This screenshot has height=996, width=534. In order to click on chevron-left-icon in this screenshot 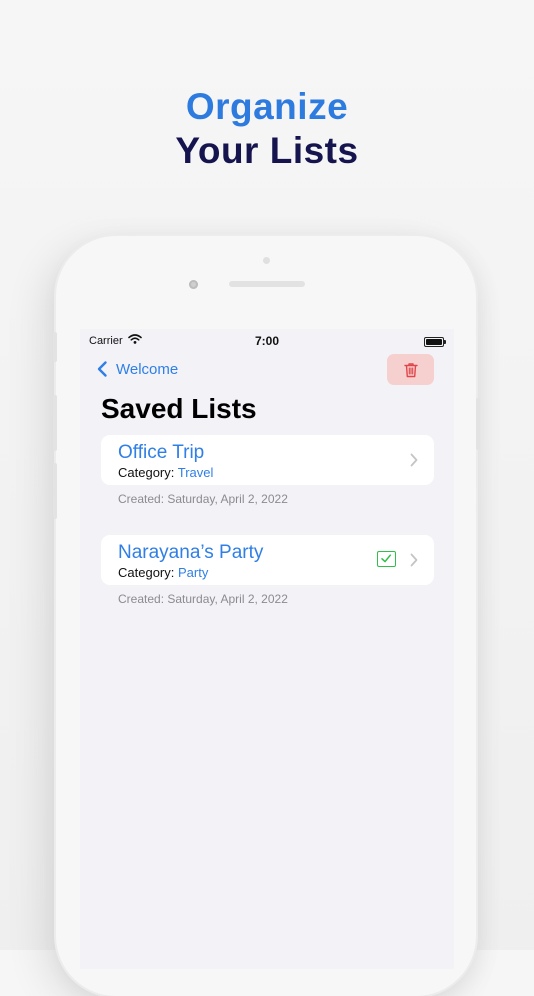, I will do `click(102, 369)`.